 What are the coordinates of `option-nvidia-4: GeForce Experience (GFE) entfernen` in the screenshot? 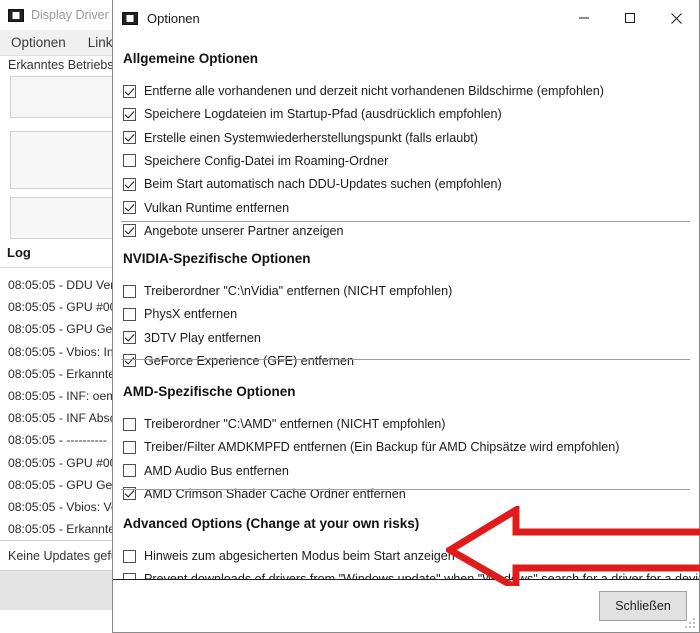 It's located at (238, 361).